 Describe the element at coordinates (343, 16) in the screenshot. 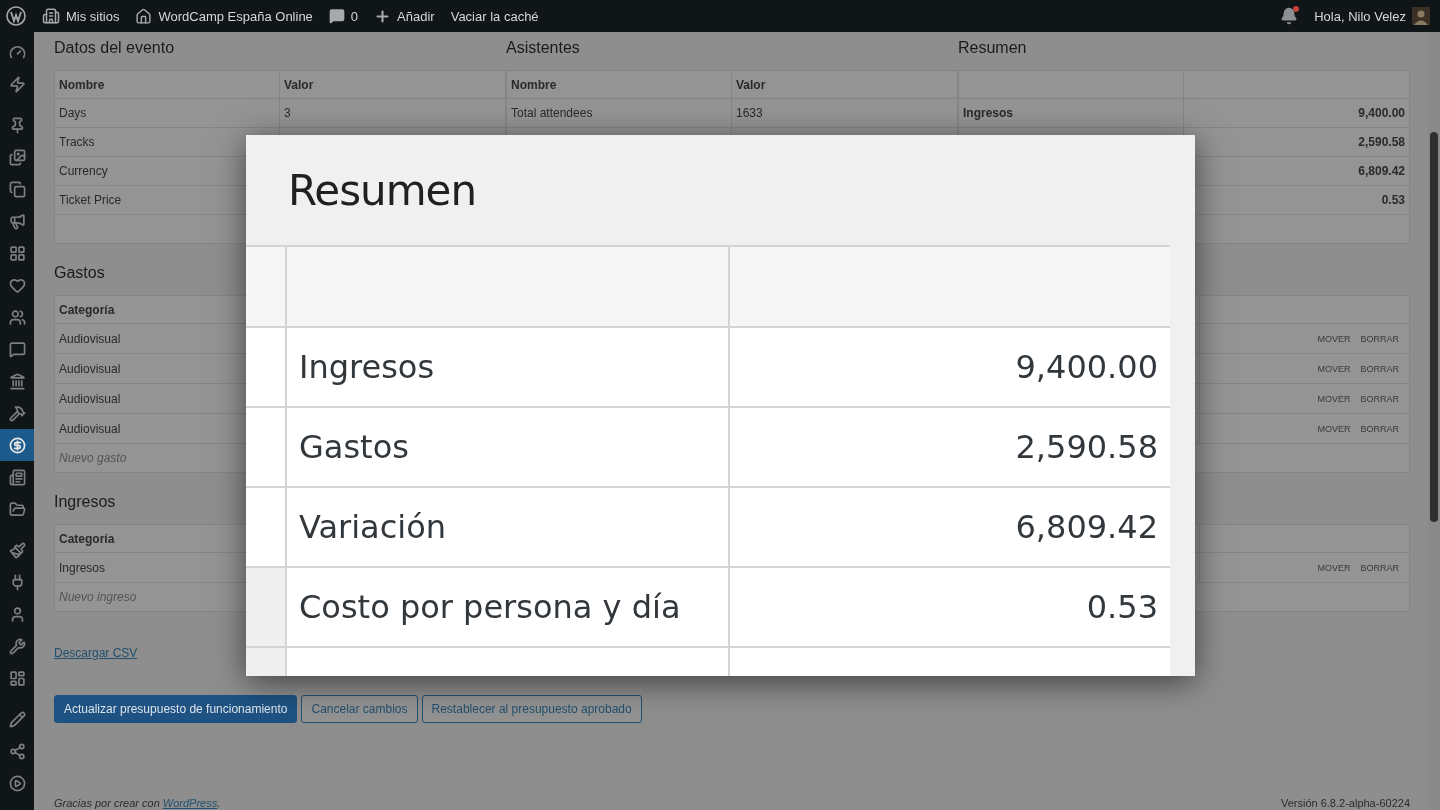

I see `toolbar-link: 0` at that location.